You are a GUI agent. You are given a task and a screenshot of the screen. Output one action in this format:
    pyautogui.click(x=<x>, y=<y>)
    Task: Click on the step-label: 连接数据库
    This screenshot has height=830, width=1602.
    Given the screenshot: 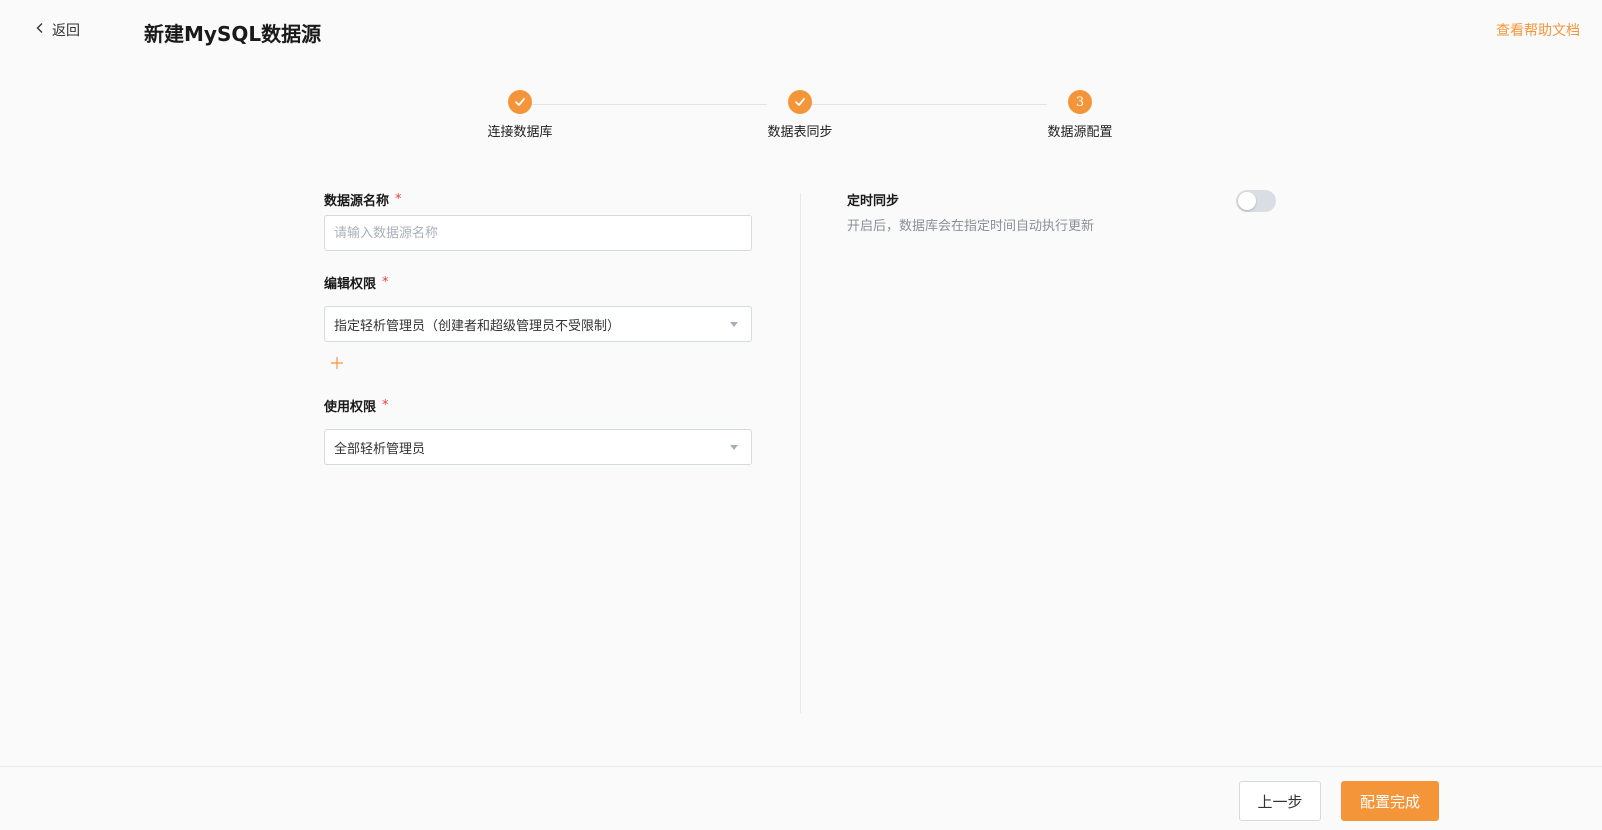 What is the action you would take?
    pyautogui.click(x=520, y=132)
    